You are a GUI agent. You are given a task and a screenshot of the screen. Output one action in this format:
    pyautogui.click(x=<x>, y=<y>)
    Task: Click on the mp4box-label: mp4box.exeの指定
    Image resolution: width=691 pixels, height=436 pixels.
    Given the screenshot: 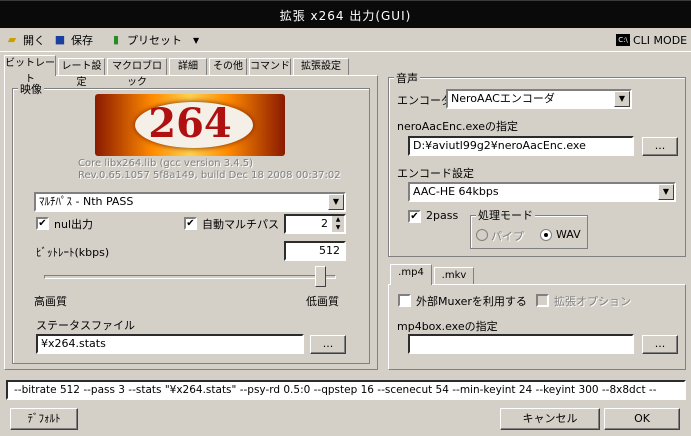 What is the action you would take?
    pyautogui.click(x=447, y=326)
    